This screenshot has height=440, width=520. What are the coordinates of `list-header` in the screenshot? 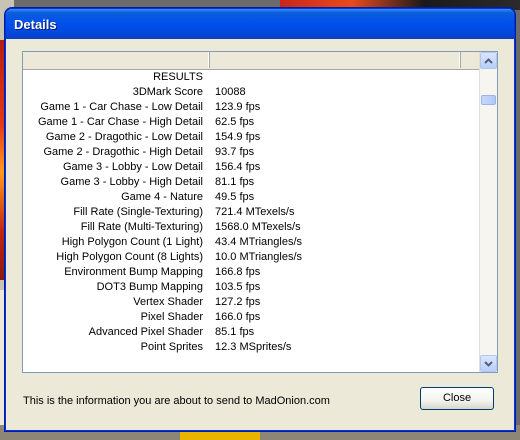 It's located at (251, 61).